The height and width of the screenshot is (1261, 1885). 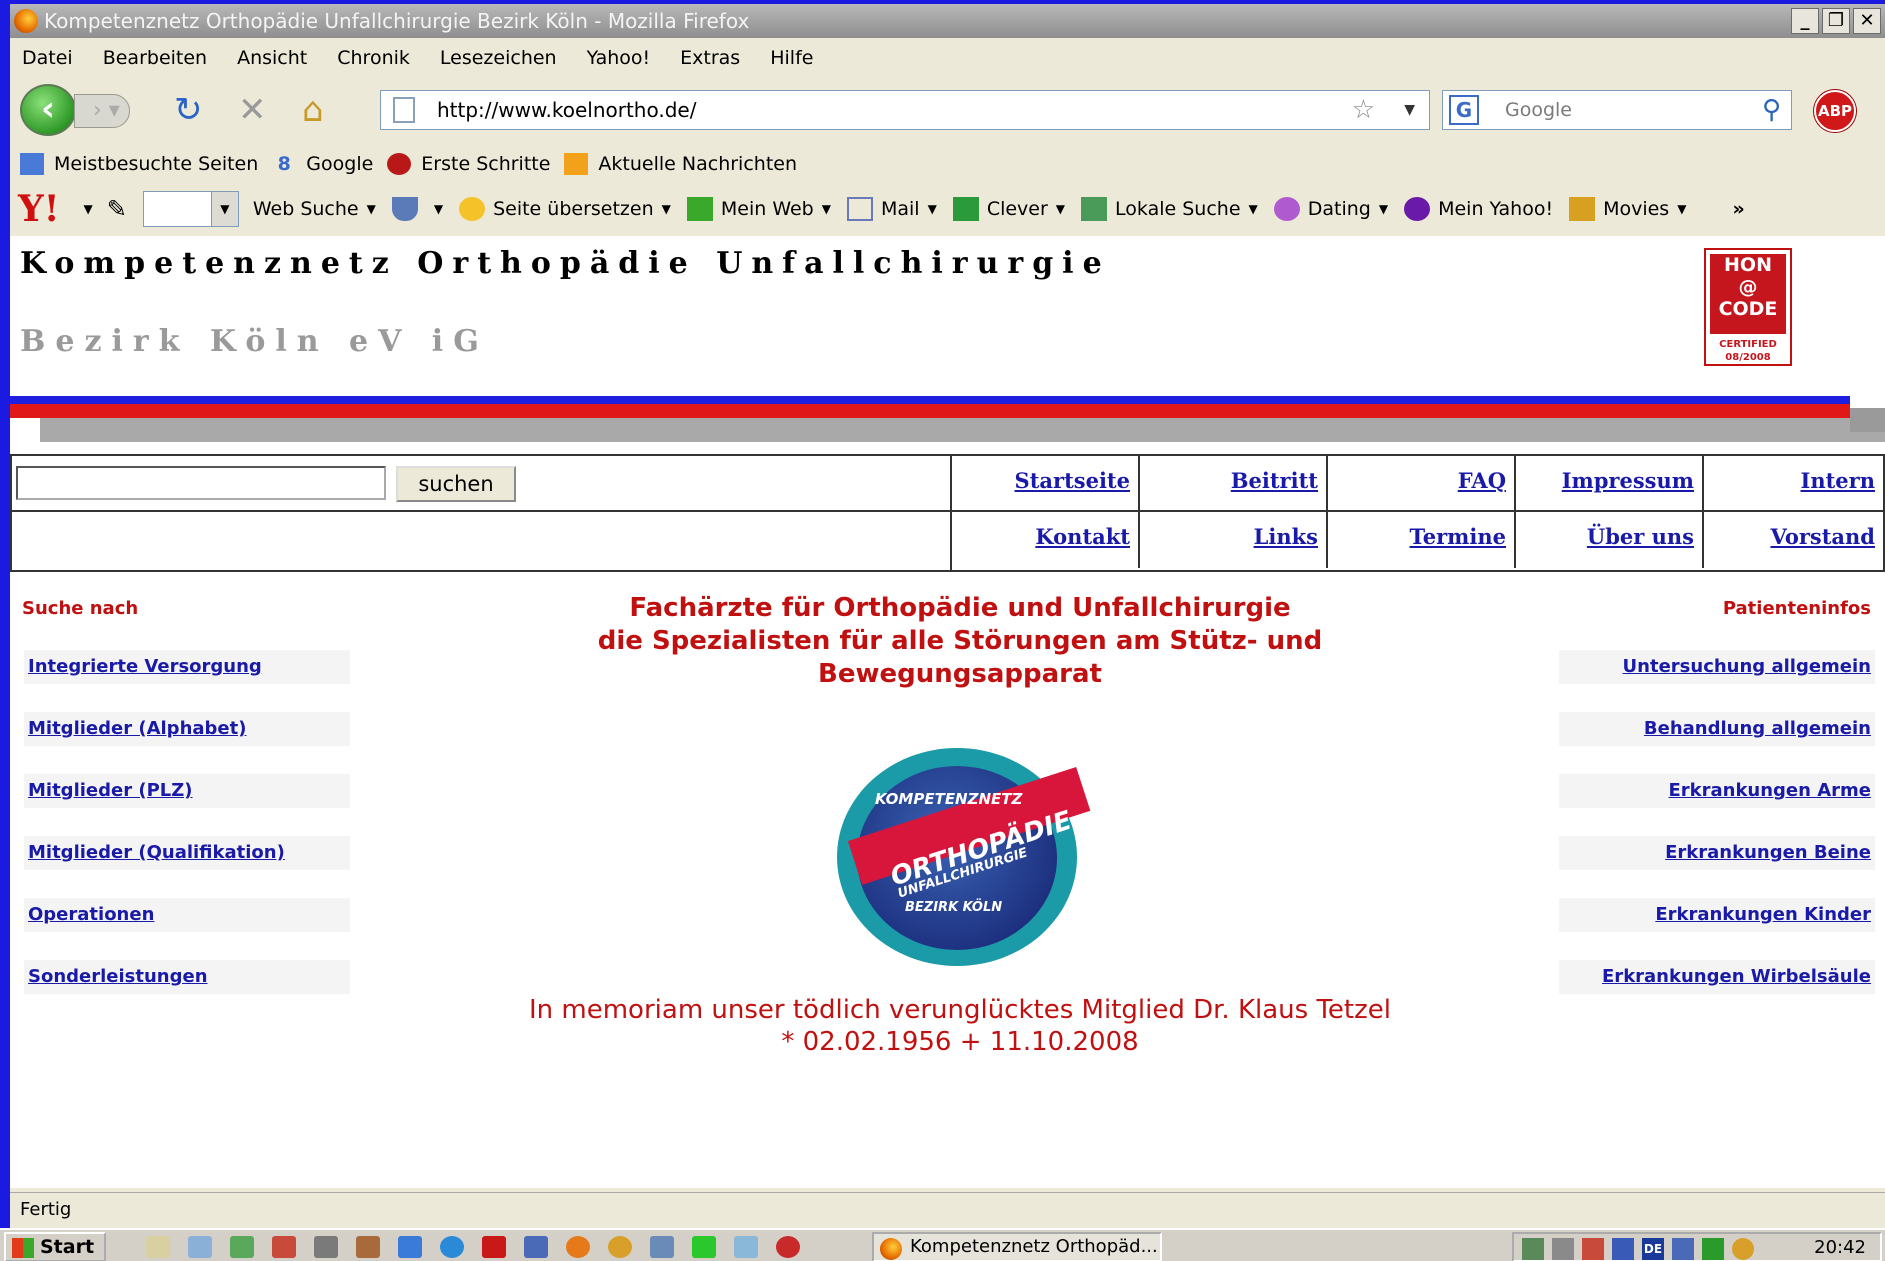 What do you see at coordinates (1653, 1249) in the screenshot?
I see `tray-language-icon: DE` at bounding box center [1653, 1249].